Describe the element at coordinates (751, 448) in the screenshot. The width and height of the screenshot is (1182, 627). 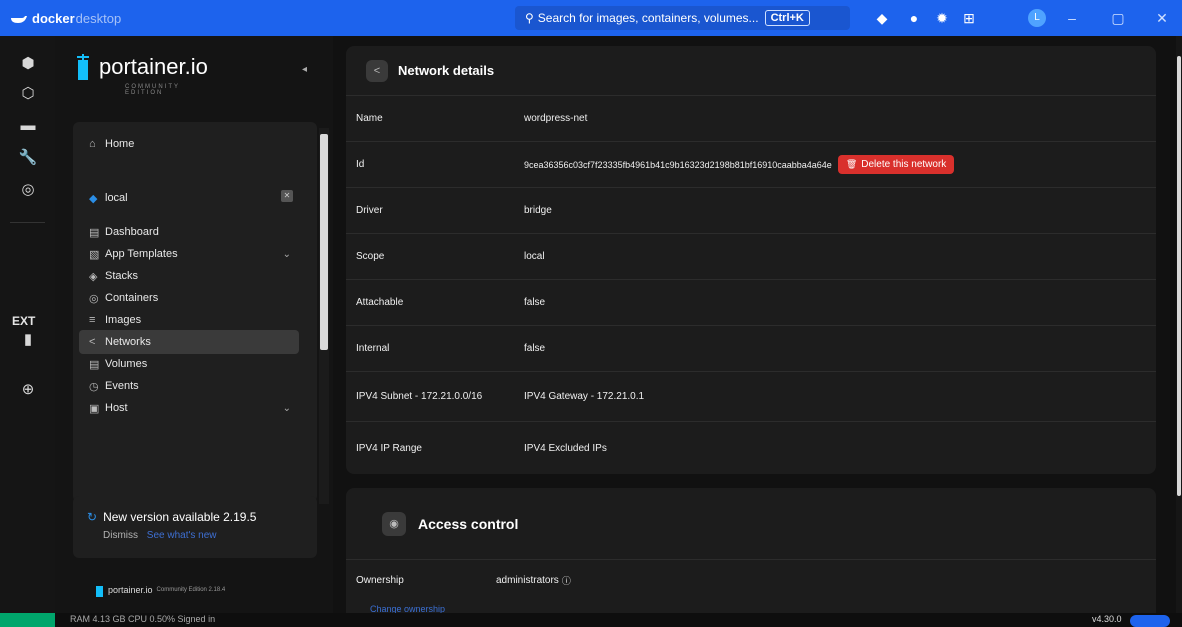
I see `detail-row-ipv4-range: IPV4 IP Range IPV4 Excluded IPs` at that location.